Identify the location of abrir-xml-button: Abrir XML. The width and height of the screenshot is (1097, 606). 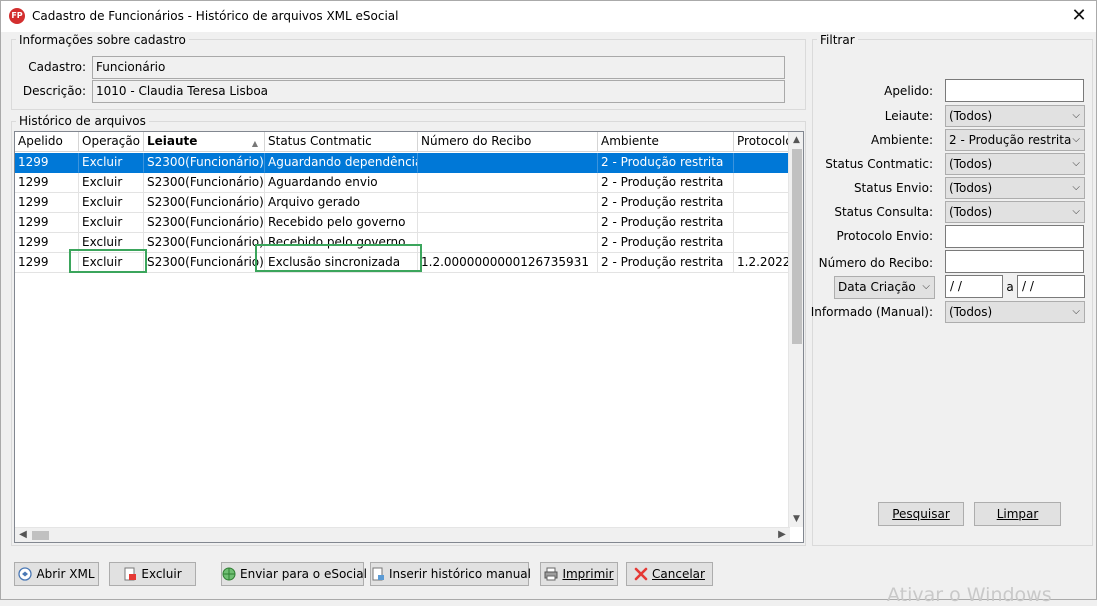
(56, 574).